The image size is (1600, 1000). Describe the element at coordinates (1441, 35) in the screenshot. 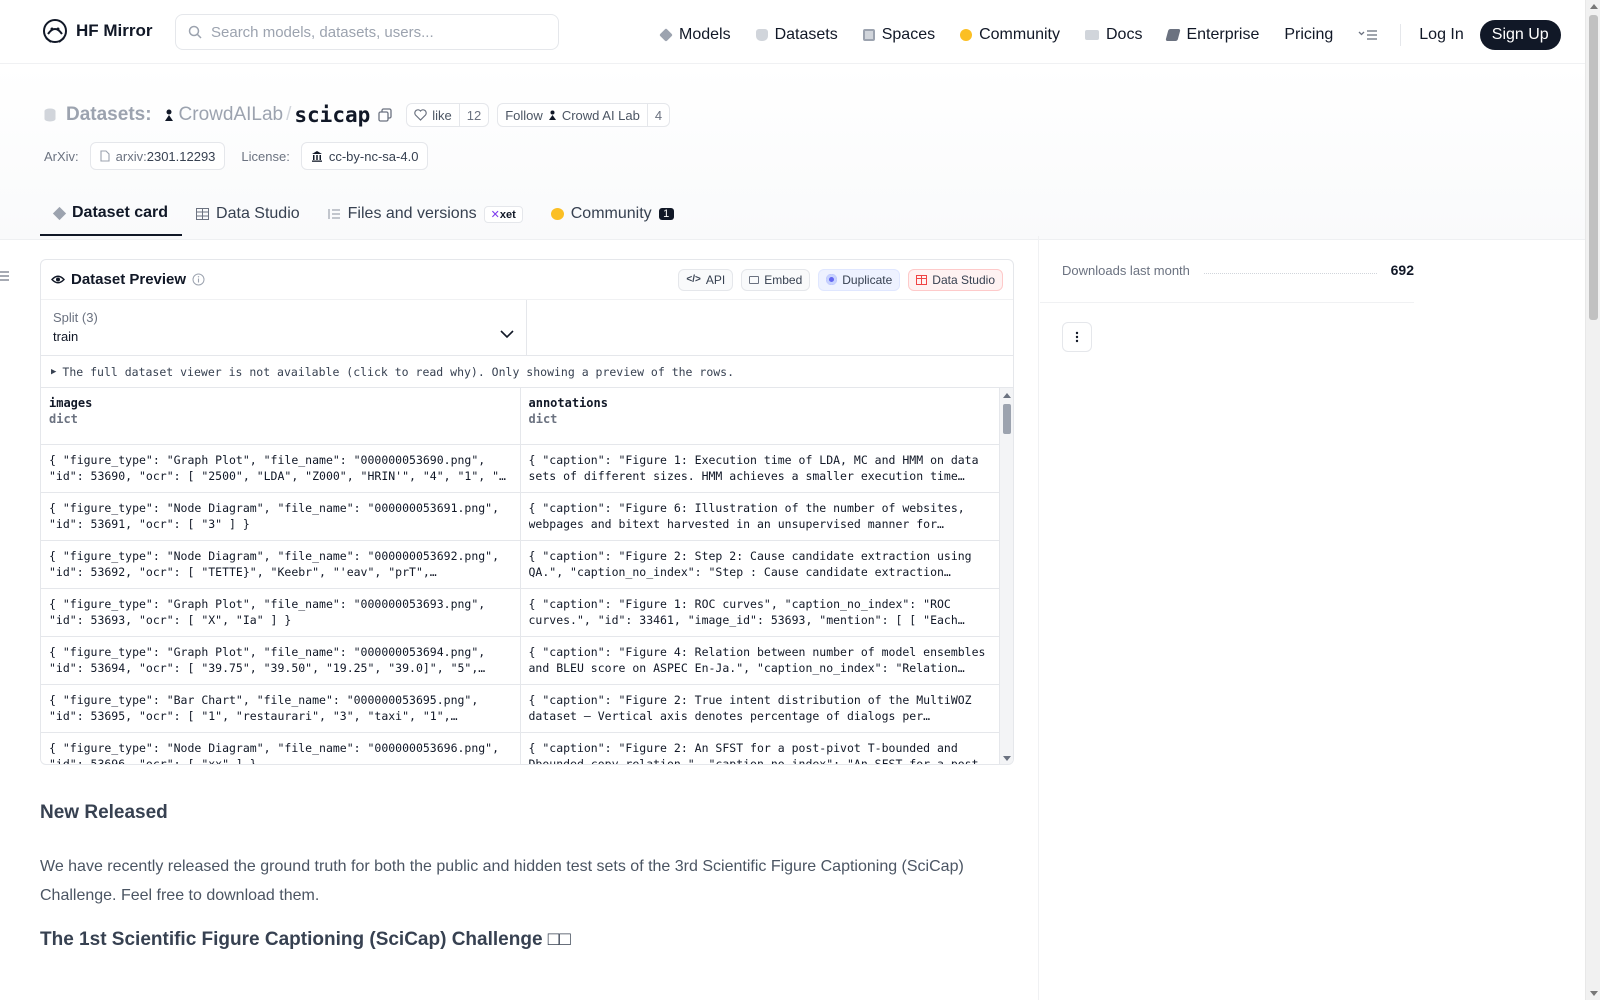

I see `login-link: Log In` at that location.